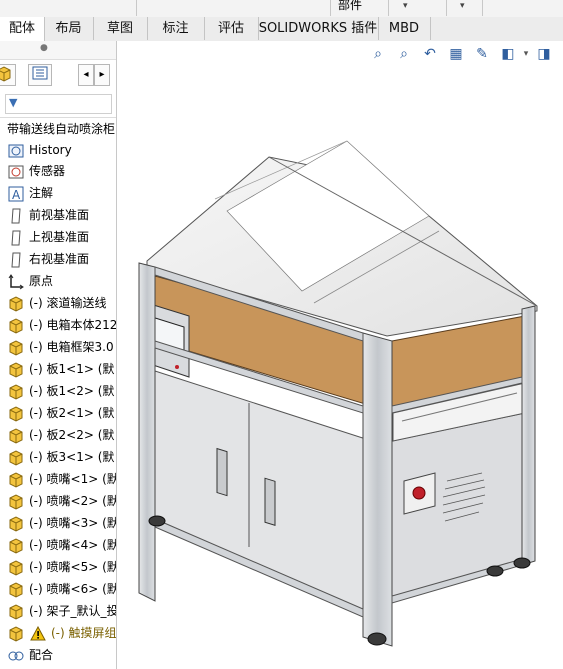 The height and width of the screenshot is (669, 563). What do you see at coordinates (72, 369) in the screenshot?
I see `tree-item-label: (-) 板1<1> (默` at bounding box center [72, 369].